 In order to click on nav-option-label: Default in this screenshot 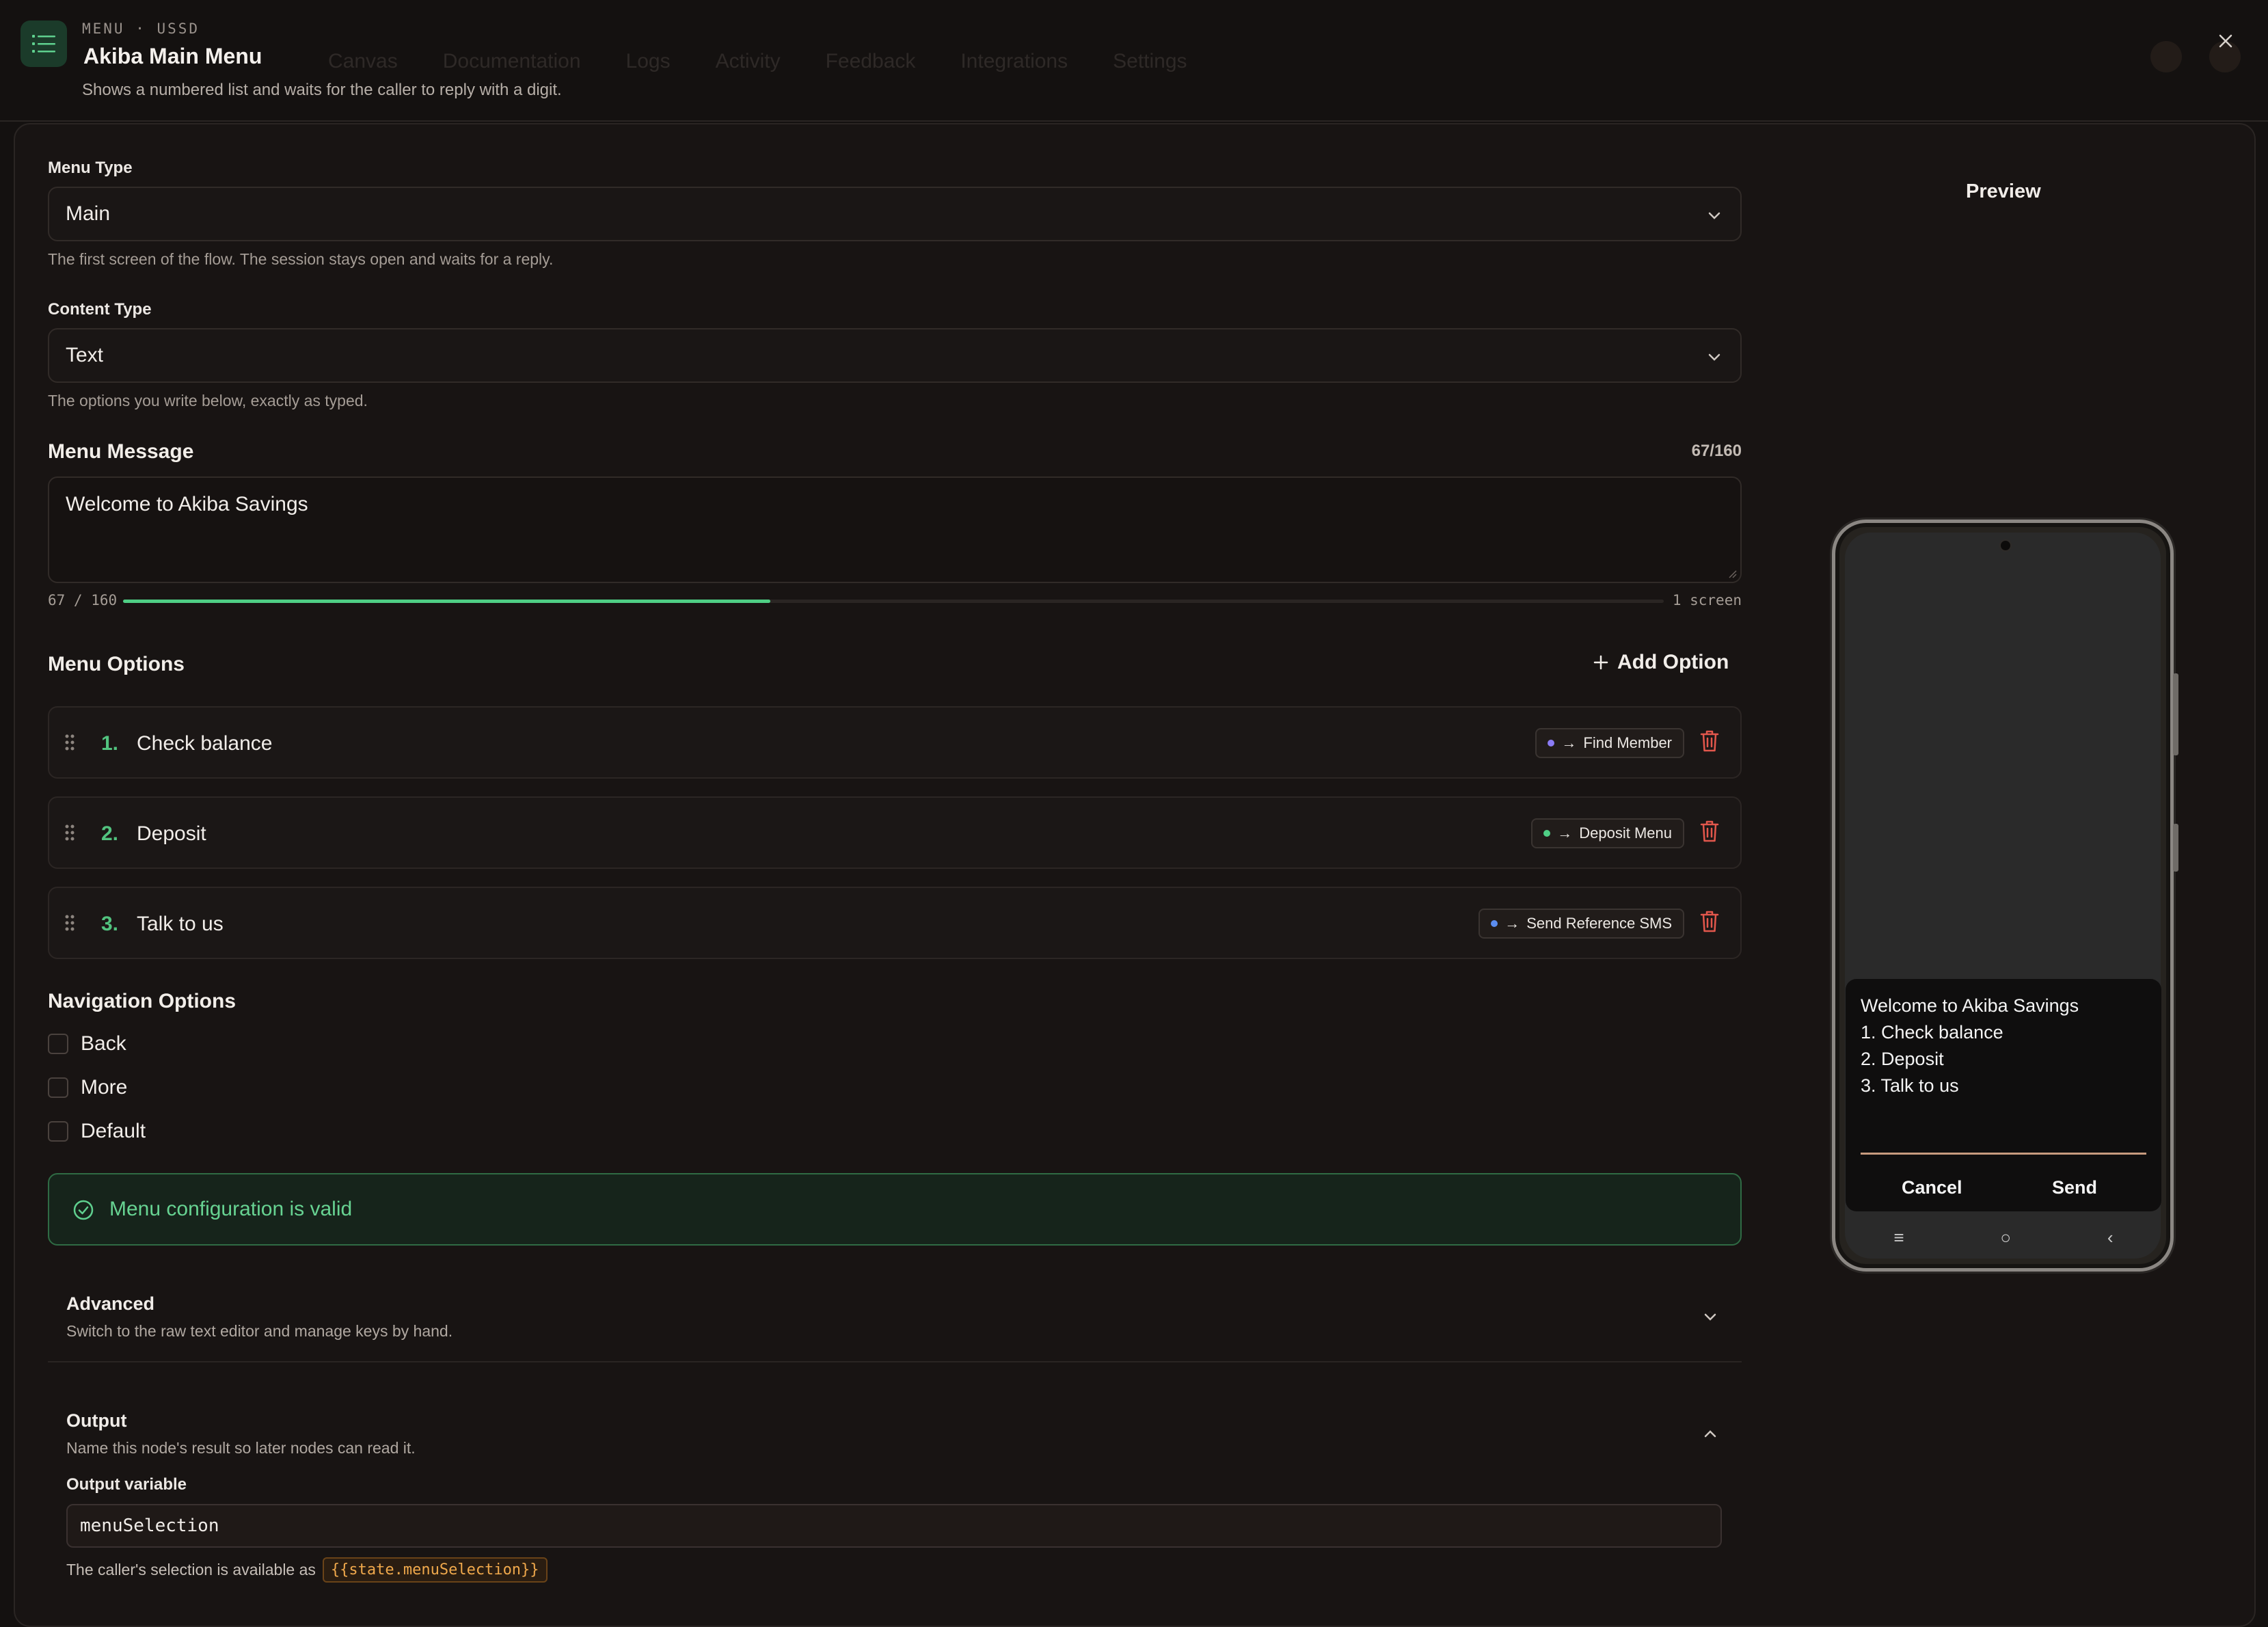, I will do `click(113, 1131)`.